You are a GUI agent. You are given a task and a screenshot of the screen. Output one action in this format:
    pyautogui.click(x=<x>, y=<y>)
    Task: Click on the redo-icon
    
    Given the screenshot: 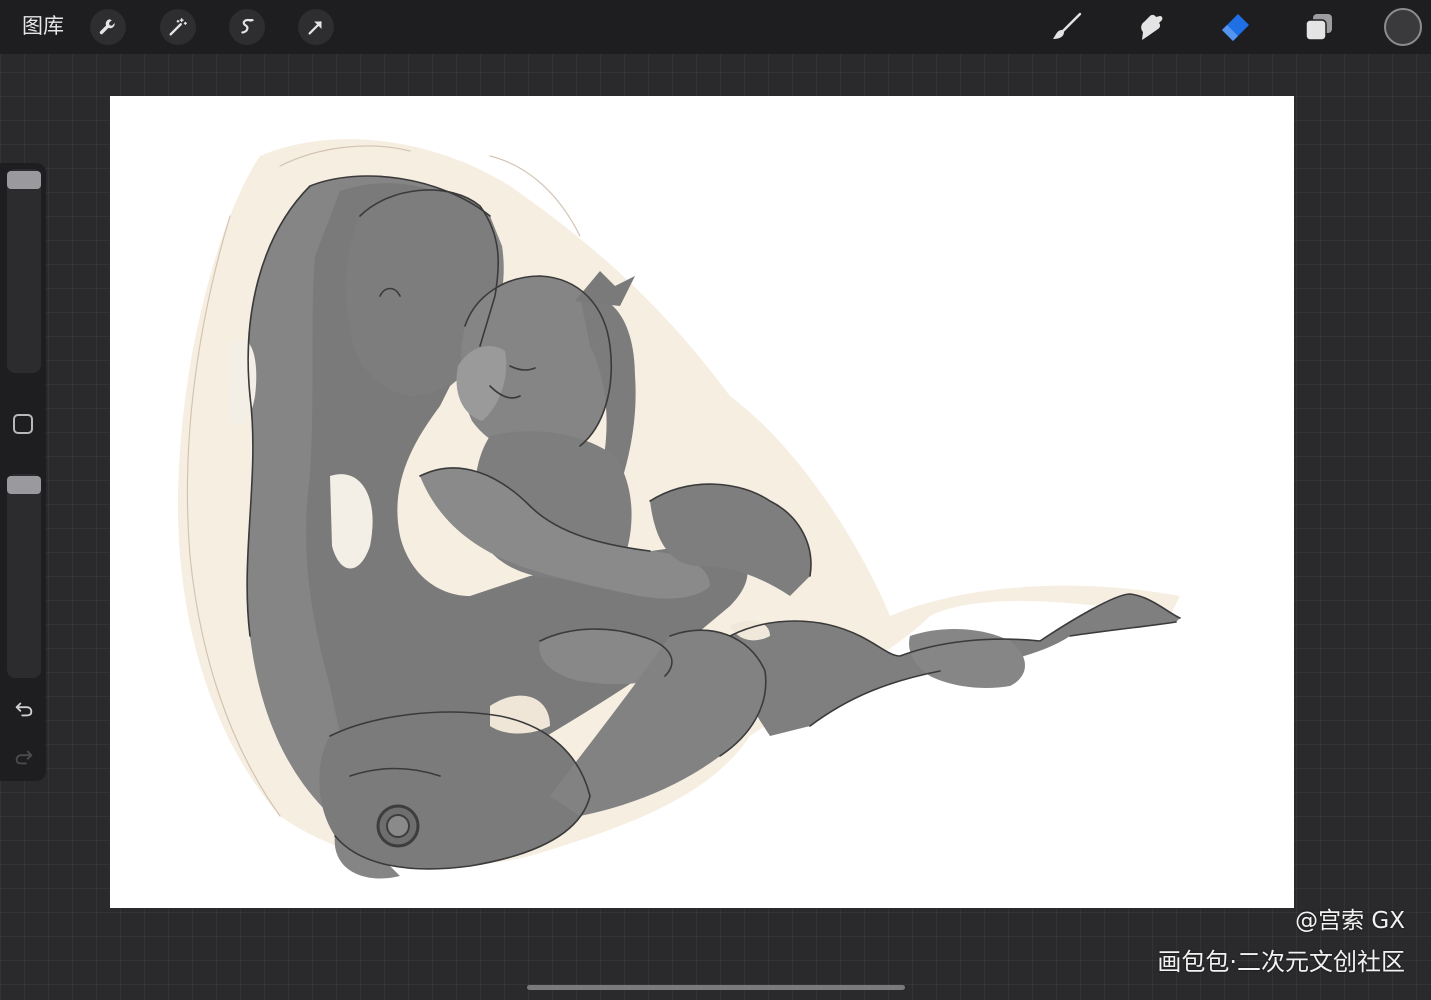 What is the action you would take?
    pyautogui.click(x=24, y=757)
    